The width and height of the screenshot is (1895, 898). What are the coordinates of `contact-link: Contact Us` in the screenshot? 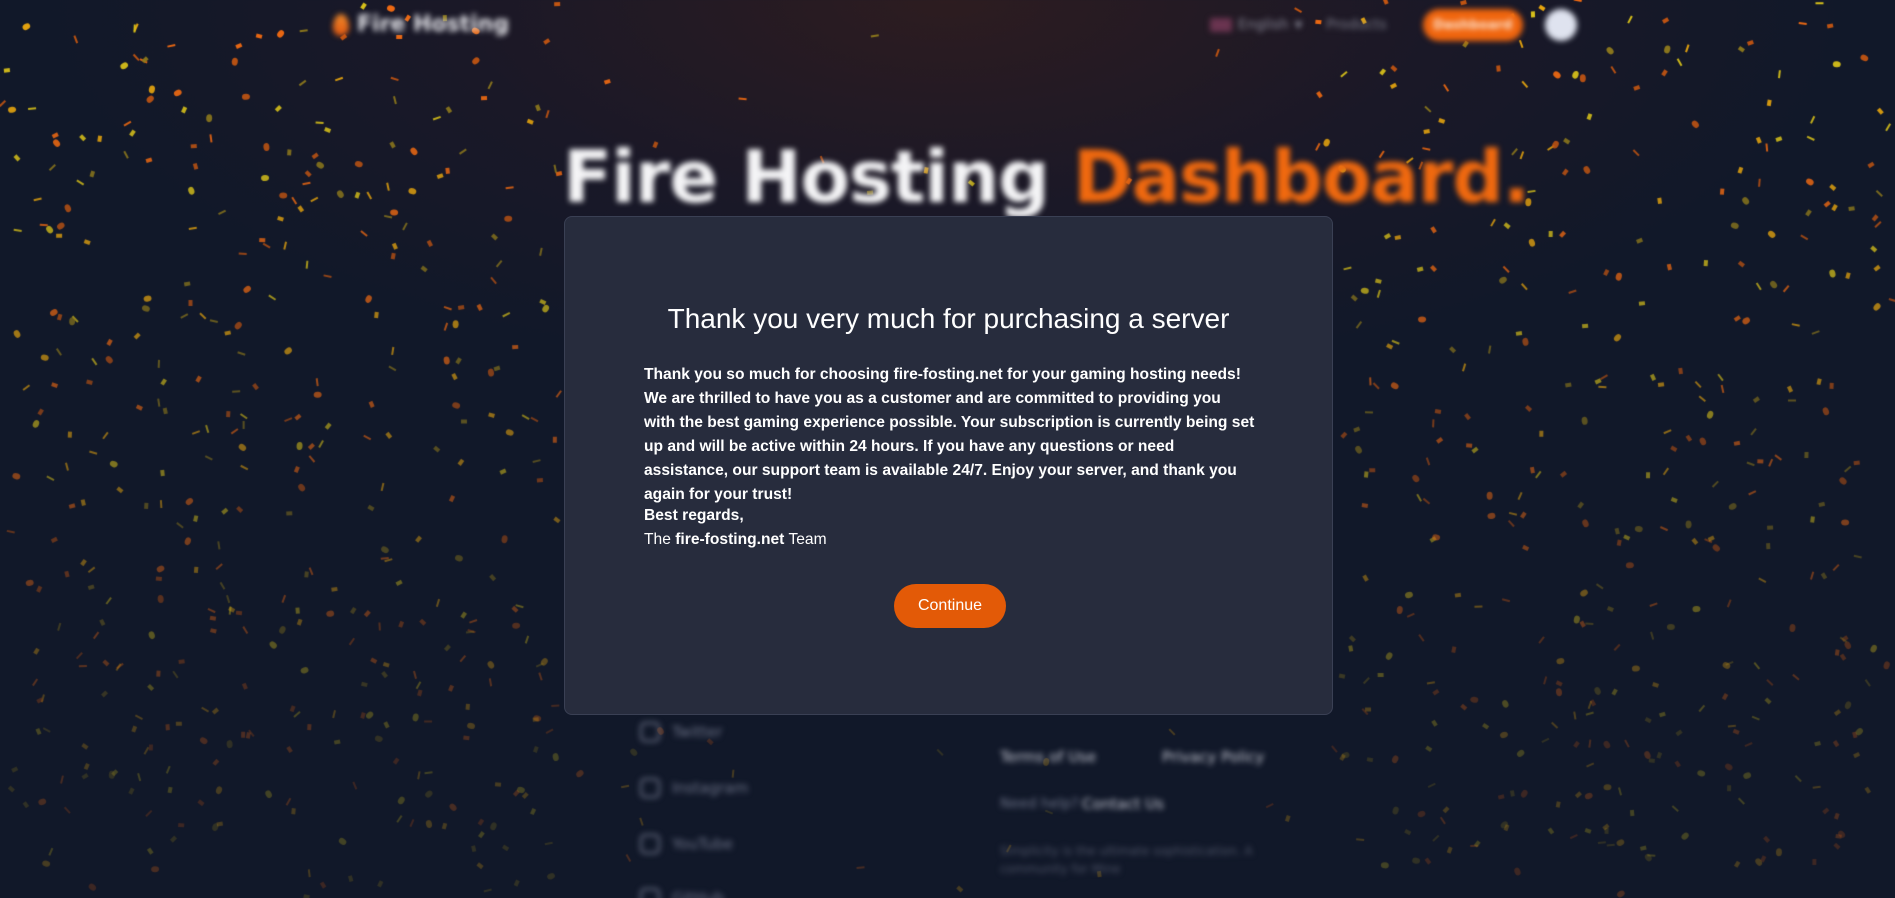 It's located at (1123, 804).